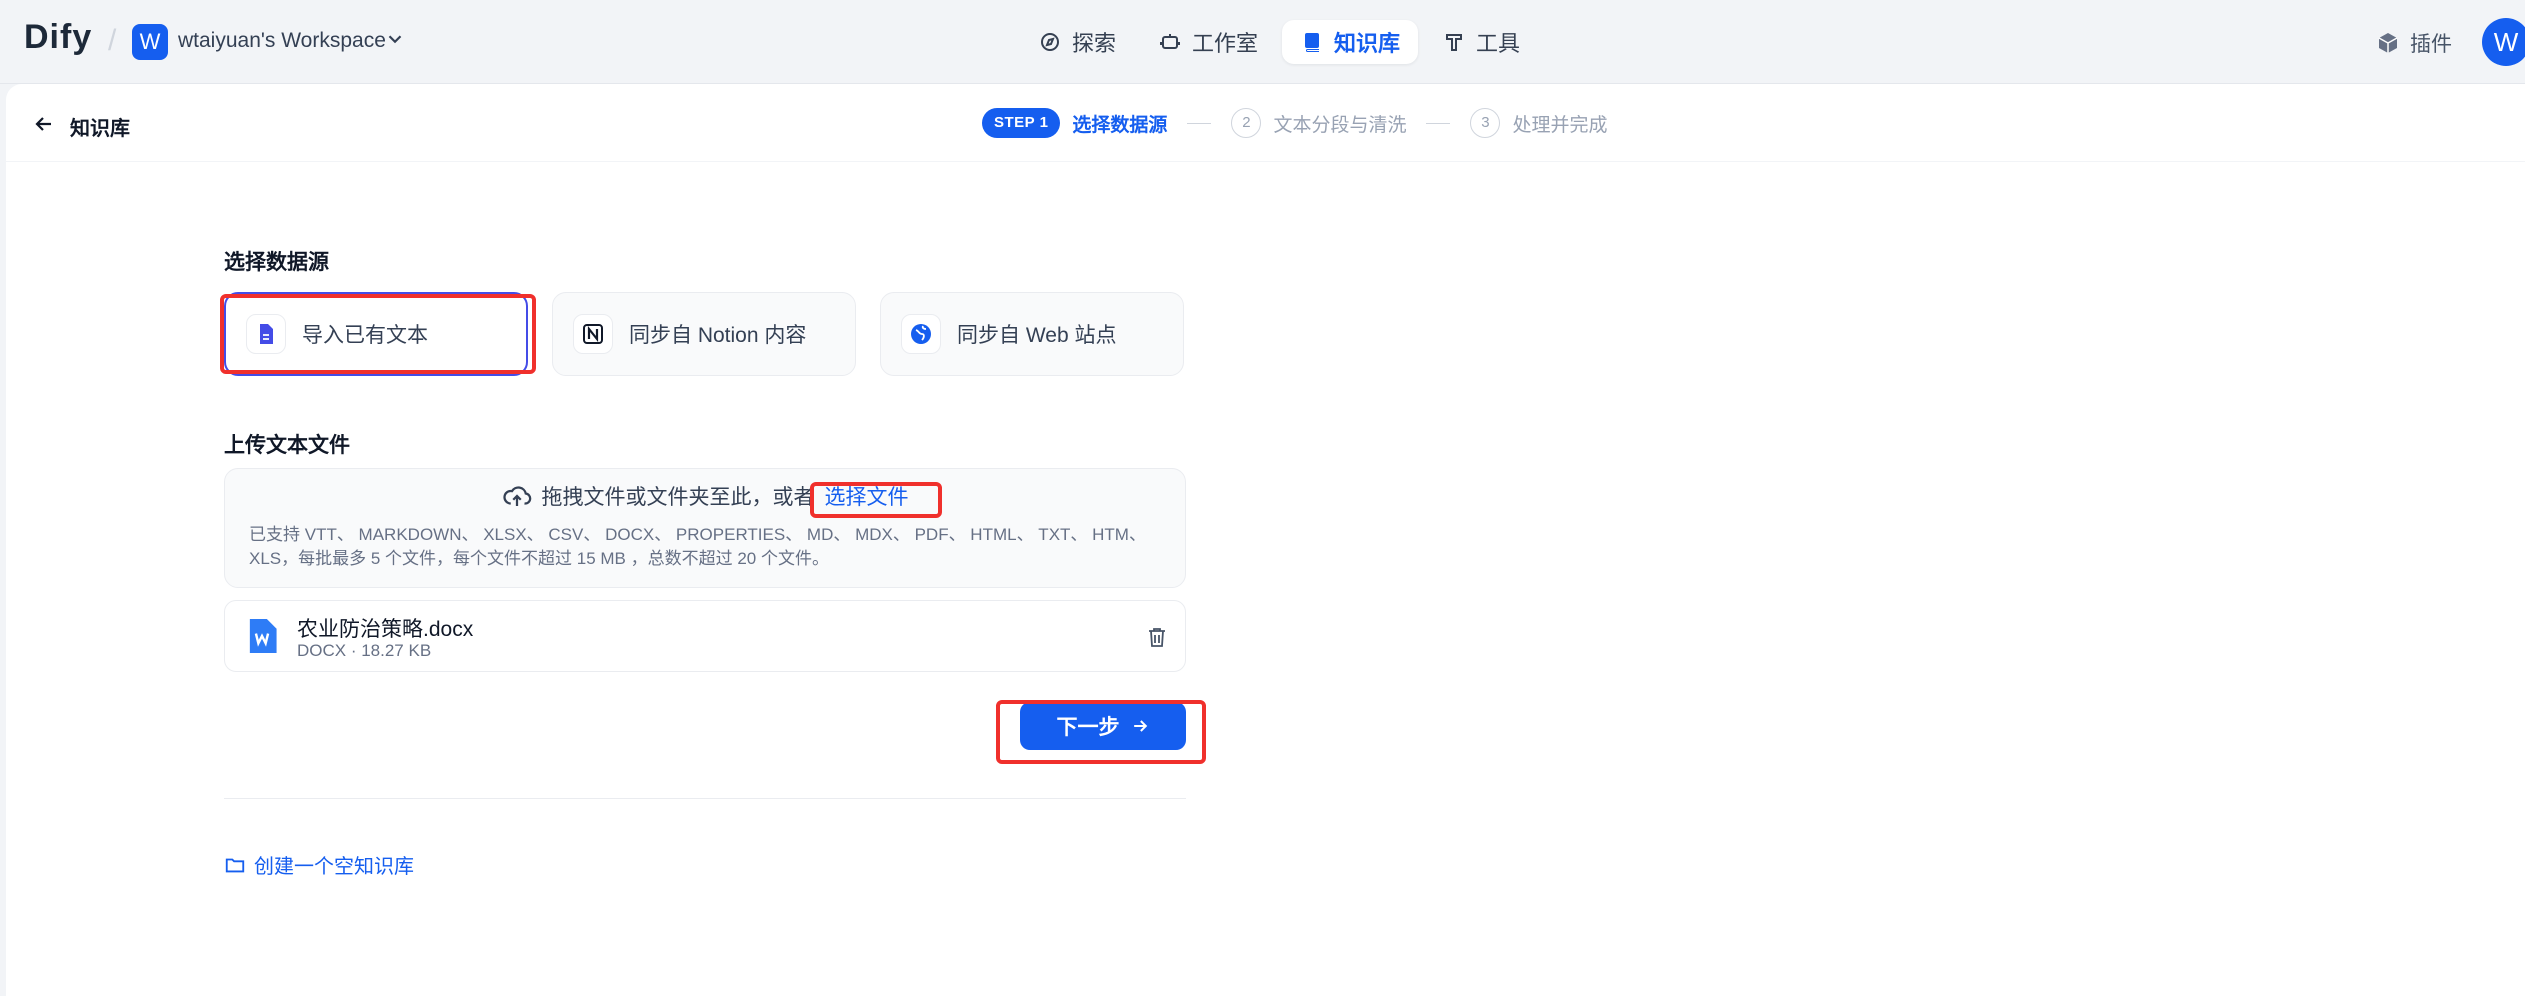 This screenshot has height=996, width=2525. I want to click on nav-knowledge: 知识库, so click(1350, 42).